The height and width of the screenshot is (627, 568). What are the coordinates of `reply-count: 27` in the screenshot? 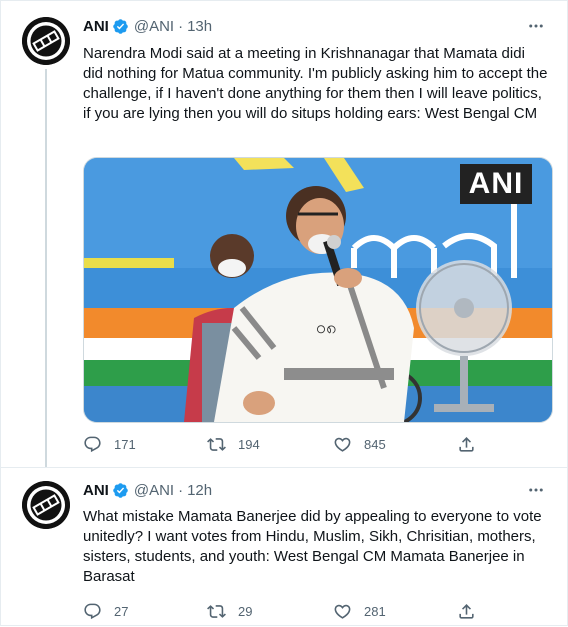 It's located at (121, 611).